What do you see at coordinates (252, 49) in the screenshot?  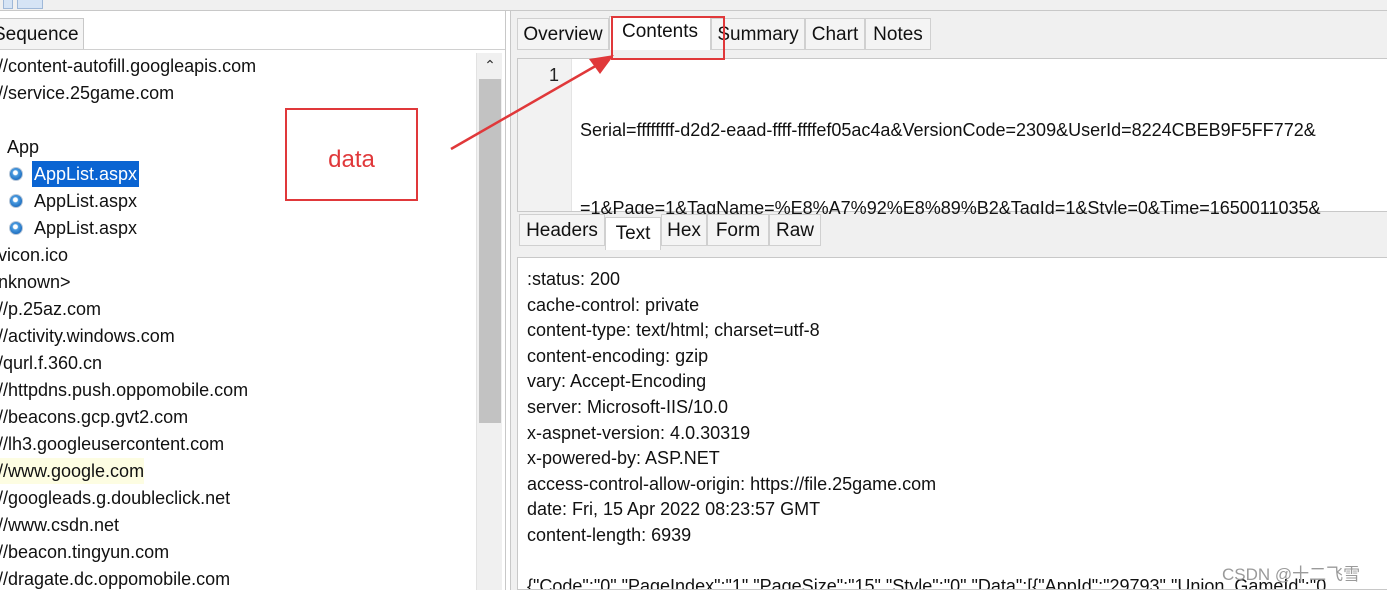 I see `divider` at bounding box center [252, 49].